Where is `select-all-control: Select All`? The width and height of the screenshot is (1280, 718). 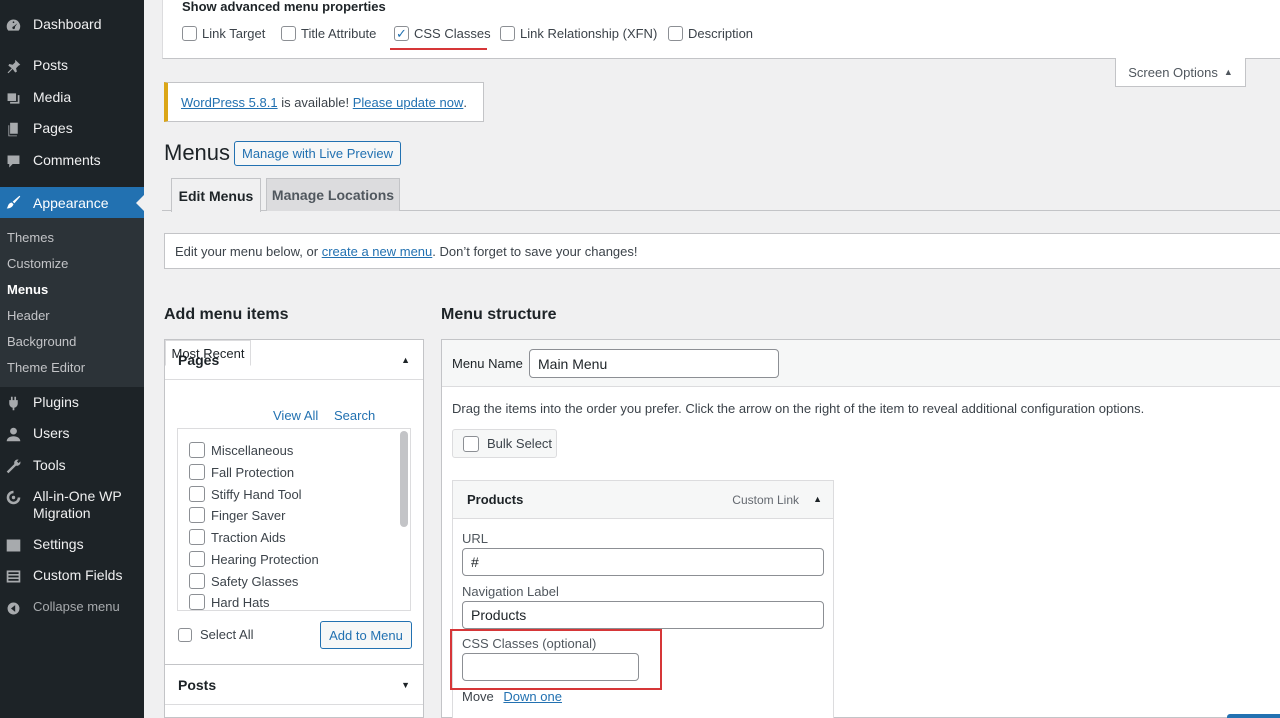 select-all-control: Select All is located at coordinates (215, 634).